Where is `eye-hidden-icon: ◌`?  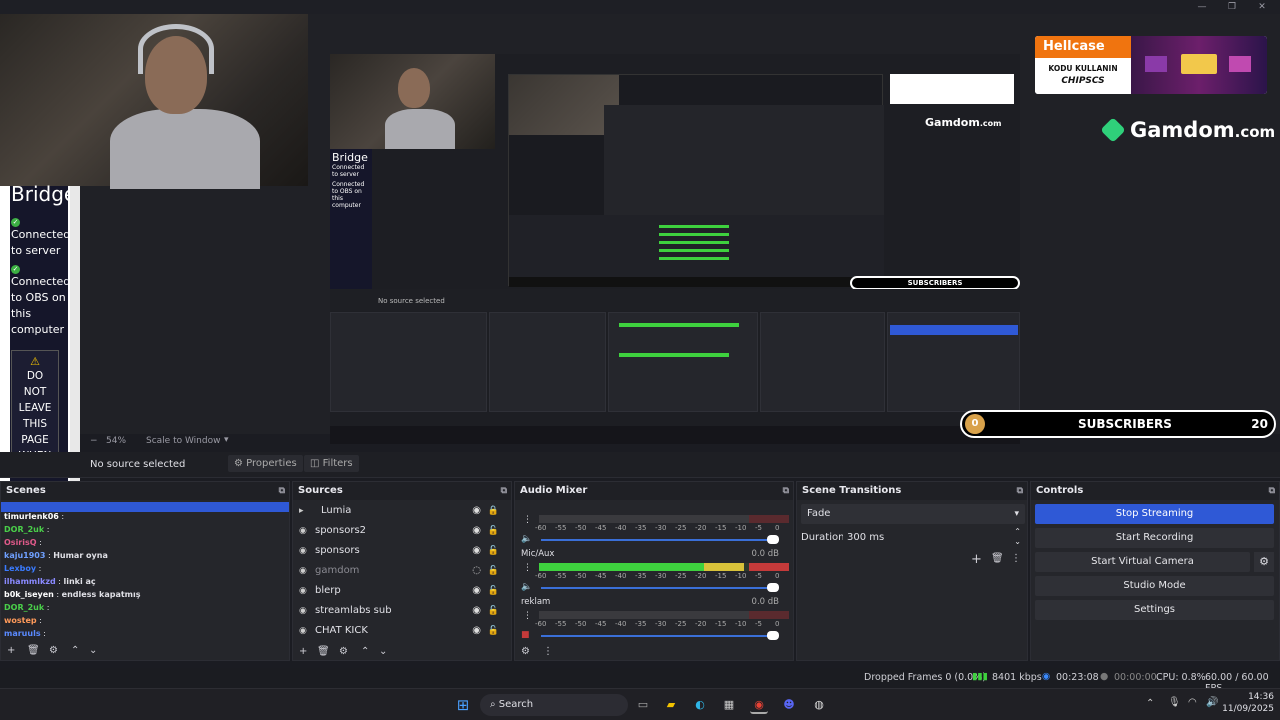 eye-hidden-icon: ◌ is located at coordinates (476, 571).